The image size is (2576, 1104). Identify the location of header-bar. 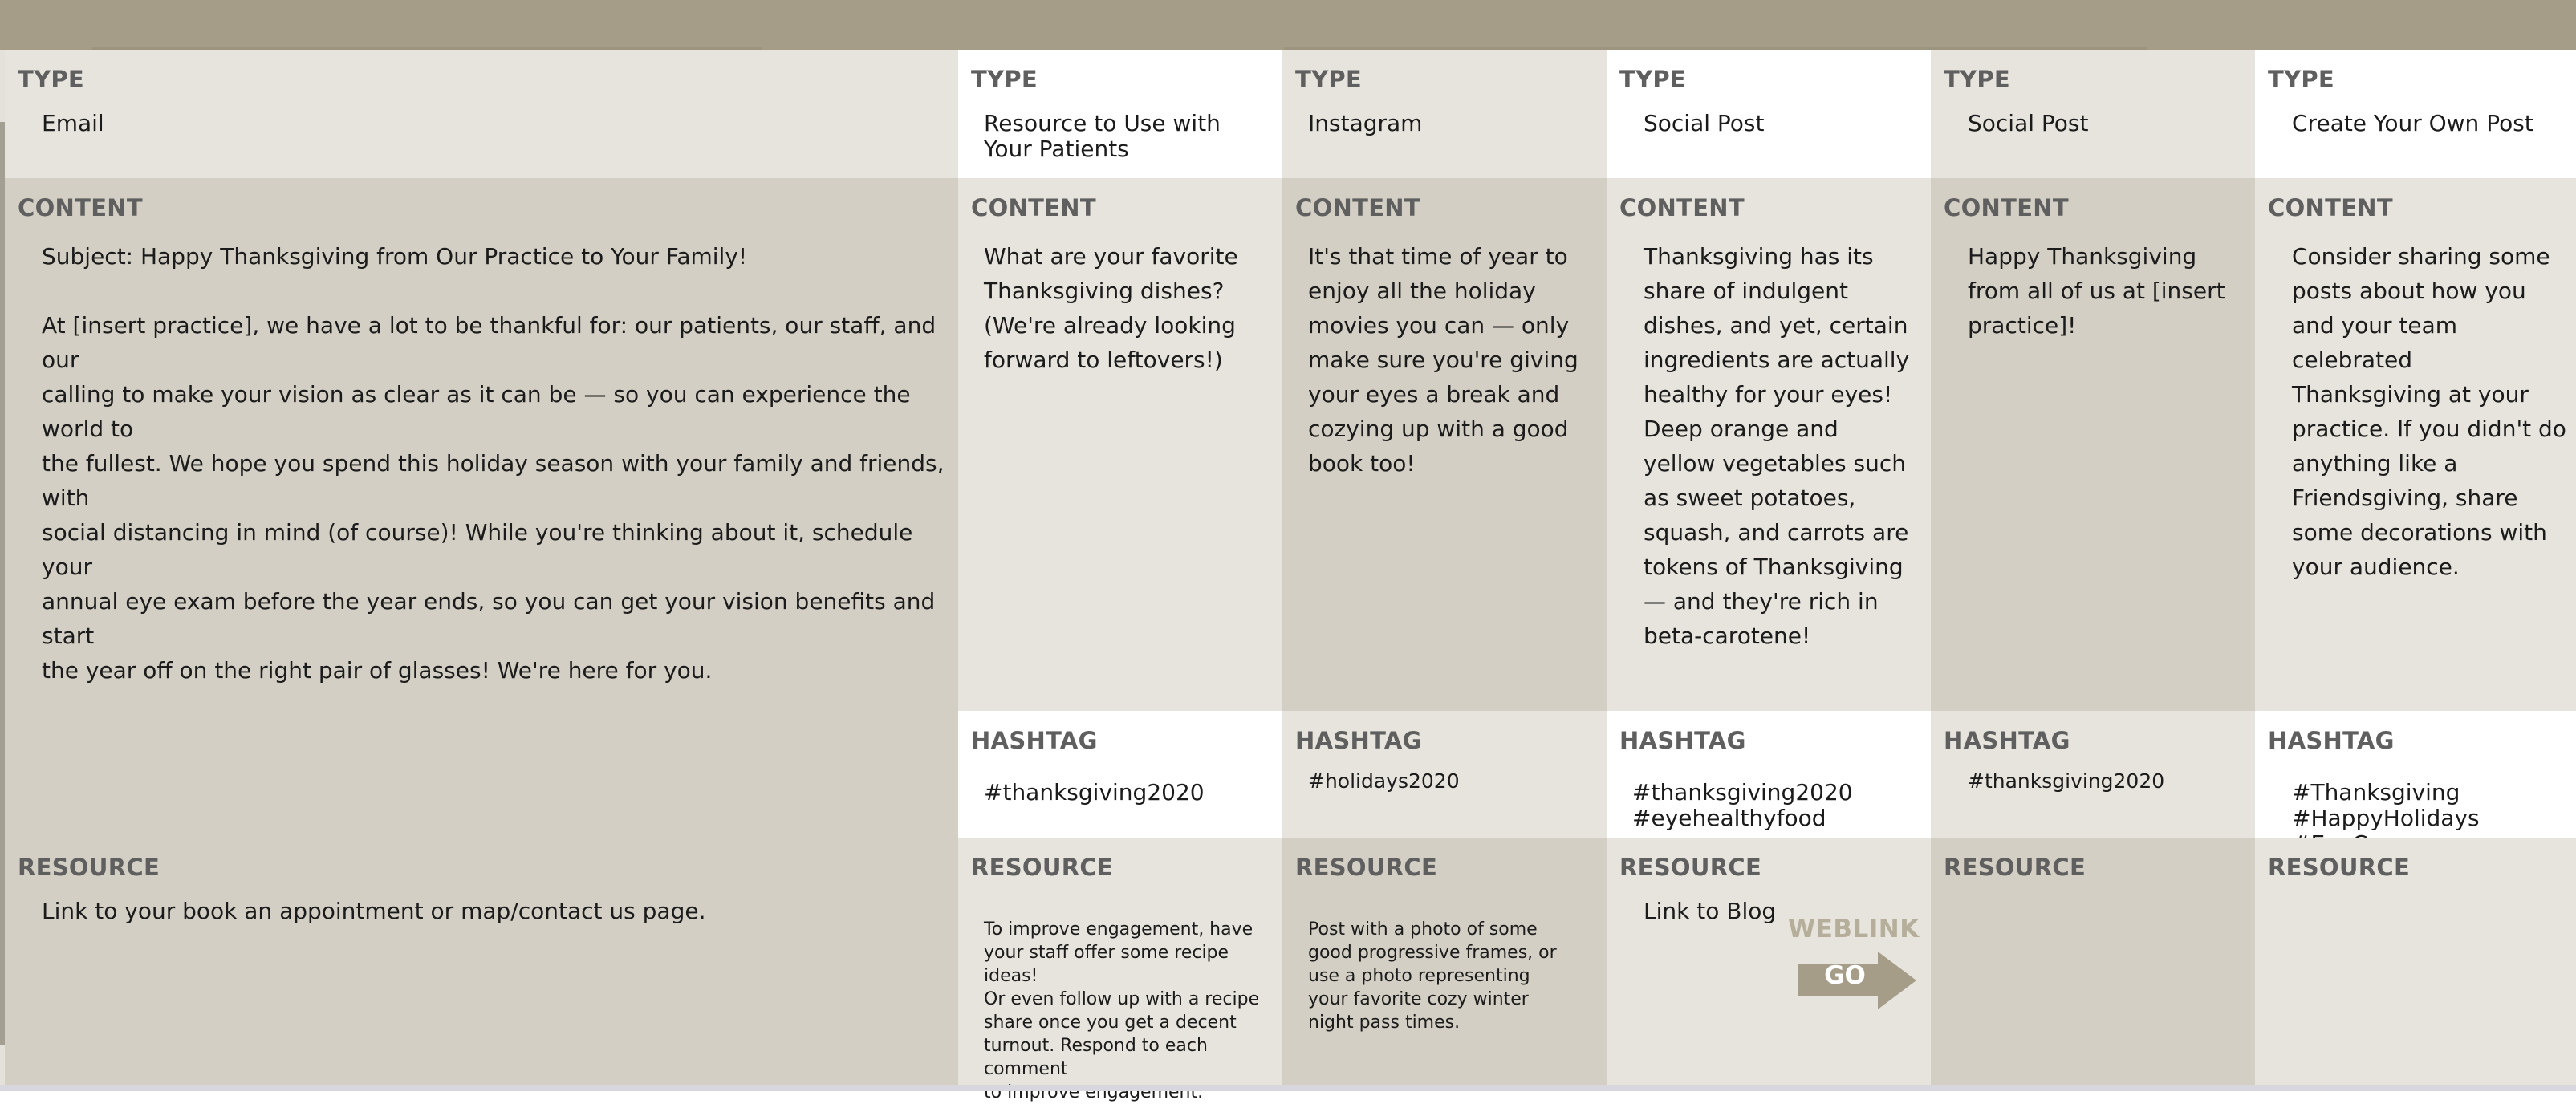
(1288, 29).